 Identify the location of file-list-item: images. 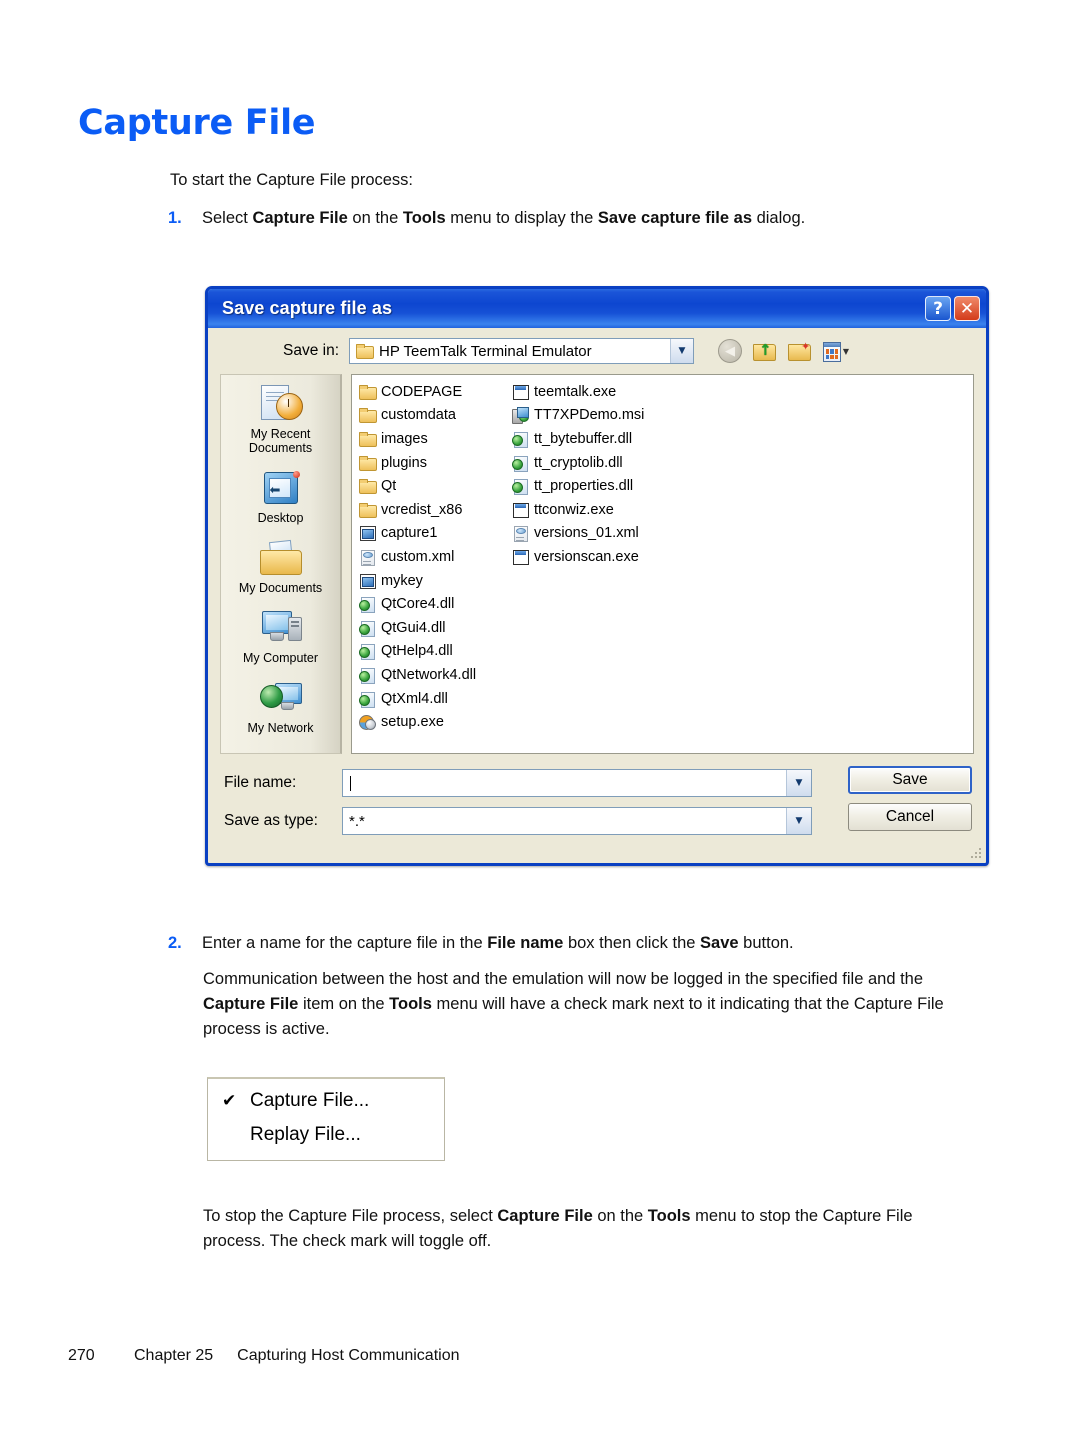
(434, 439).